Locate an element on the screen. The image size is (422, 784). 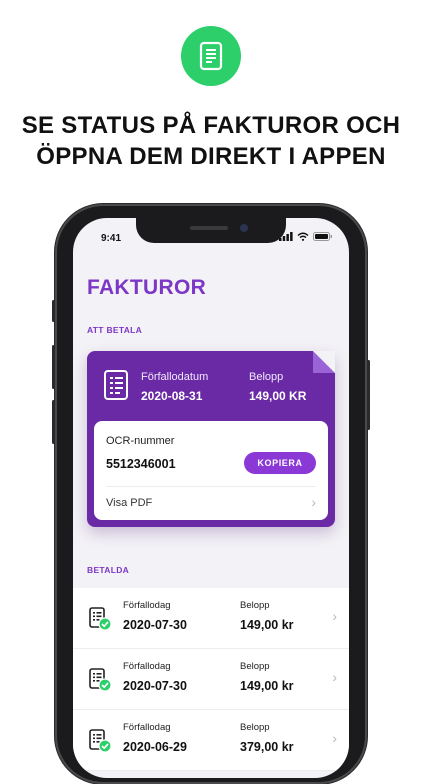
invoice-doc-icon is located at coordinates (116, 387).